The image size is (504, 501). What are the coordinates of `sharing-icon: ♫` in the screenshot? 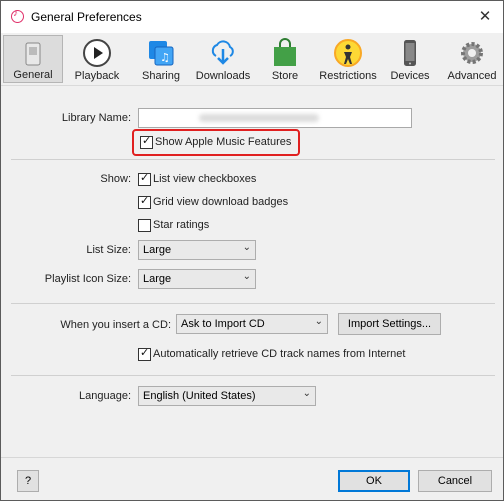 It's located at (161, 53).